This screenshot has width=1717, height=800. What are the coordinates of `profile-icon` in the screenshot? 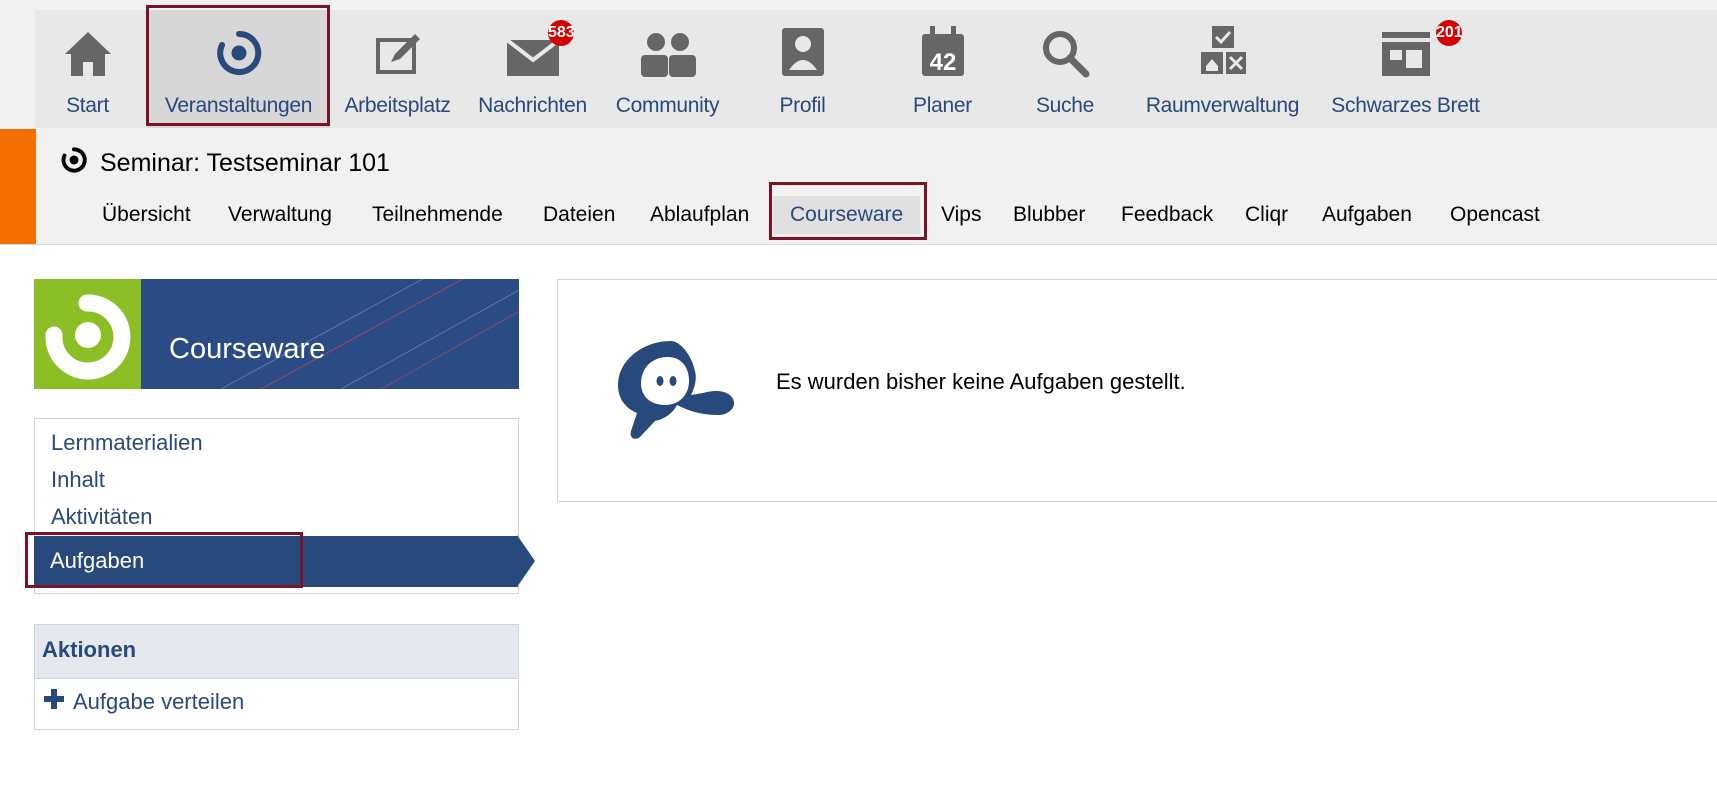 It's located at (803, 50).